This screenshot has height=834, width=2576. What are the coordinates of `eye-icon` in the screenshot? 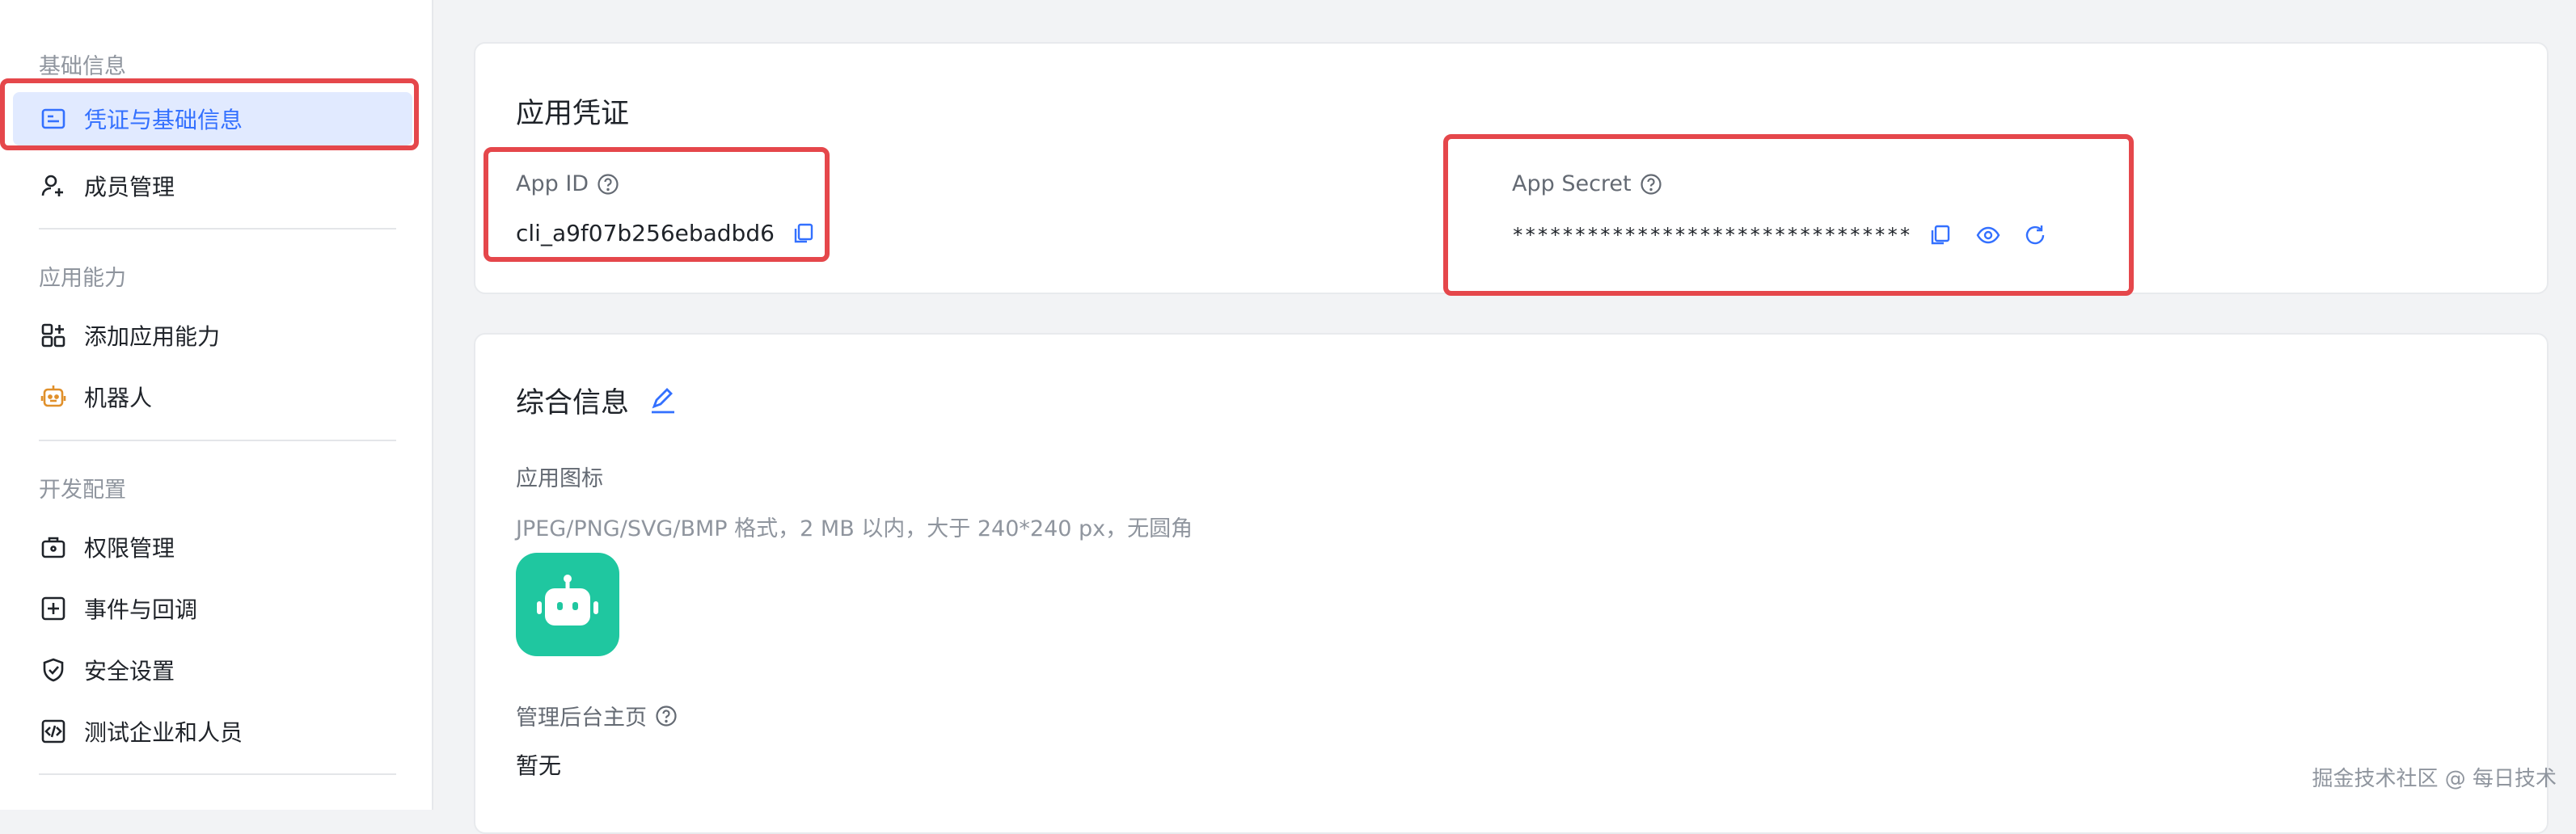 It's located at (1988, 235).